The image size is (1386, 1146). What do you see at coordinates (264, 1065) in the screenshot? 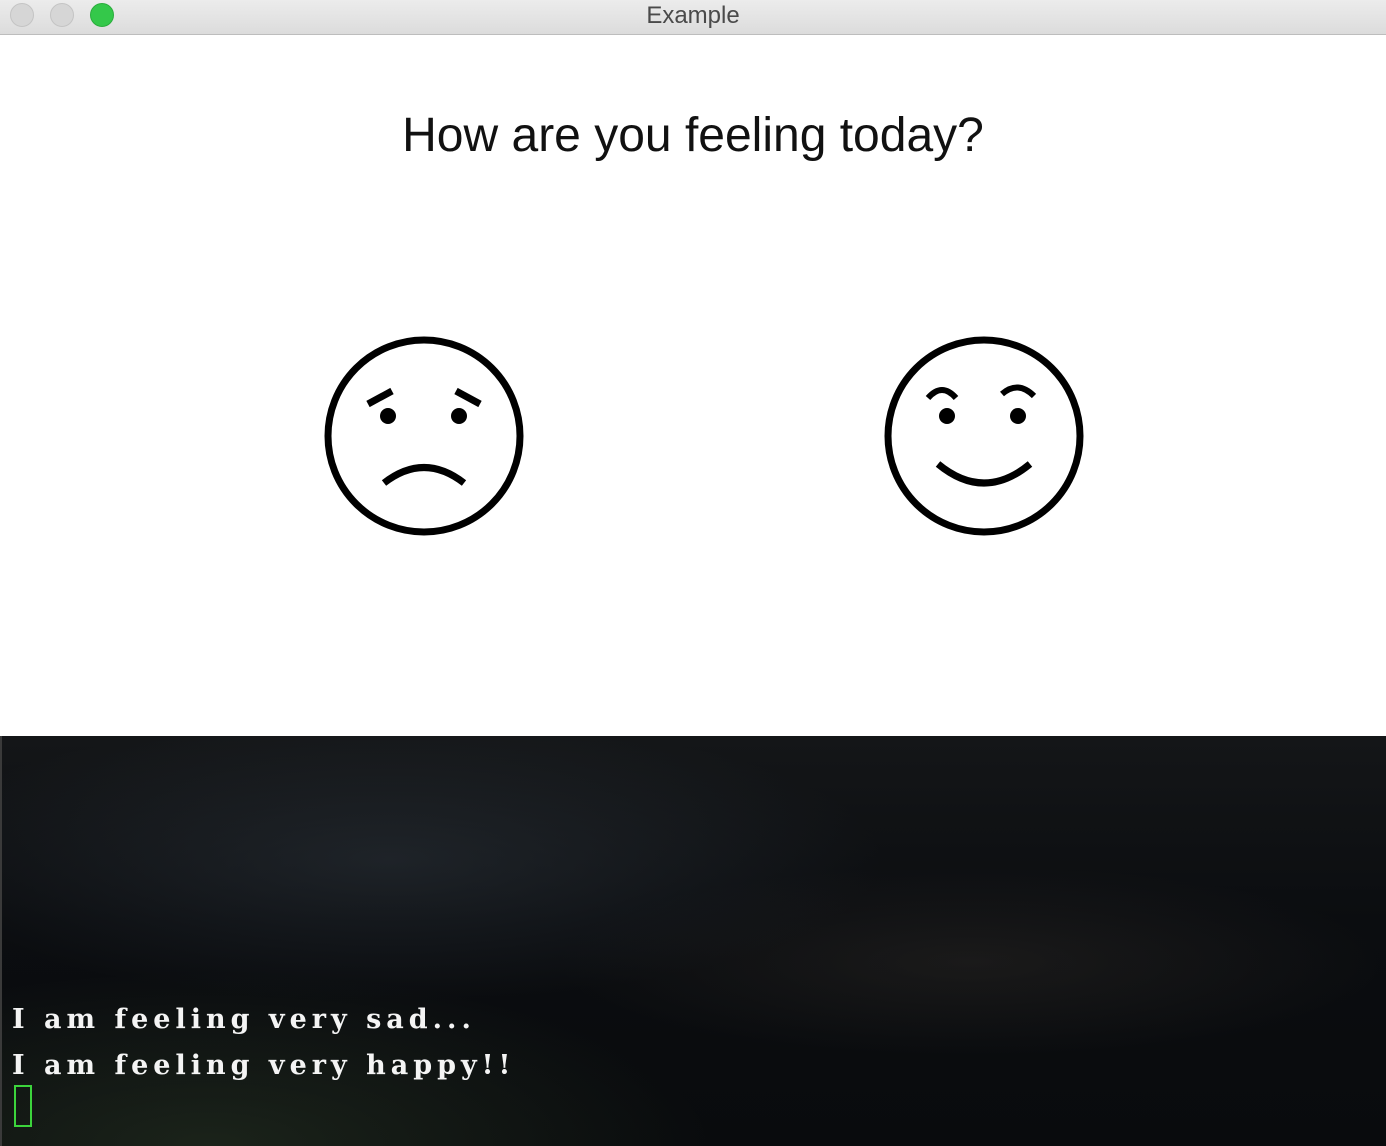
I see `terminal-line: I am feeling very happy!!` at bounding box center [264, 1065].